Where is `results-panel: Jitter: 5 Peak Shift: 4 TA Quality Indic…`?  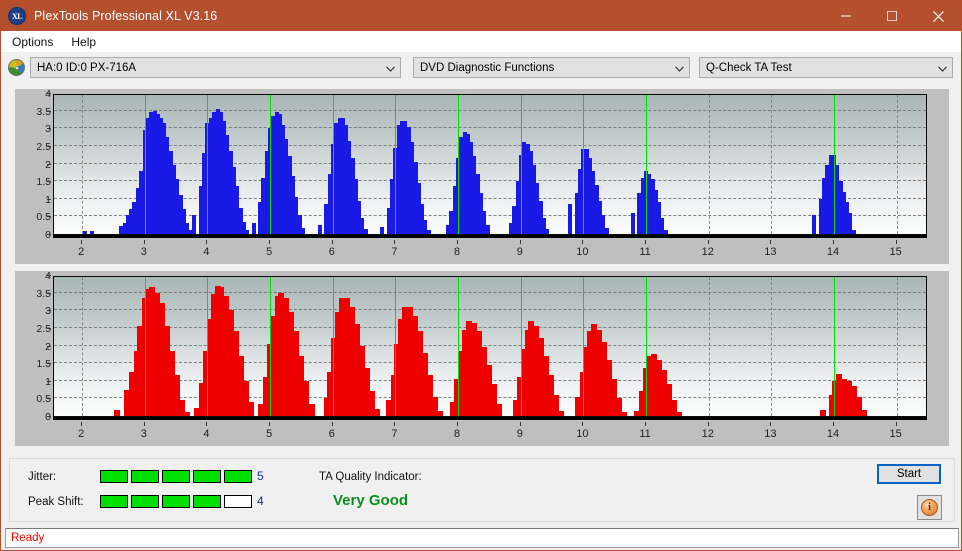
results-panel: Jitter: 5 Peak Shift: 4 TA Quality Indic… is located at coordinates (482, 490).